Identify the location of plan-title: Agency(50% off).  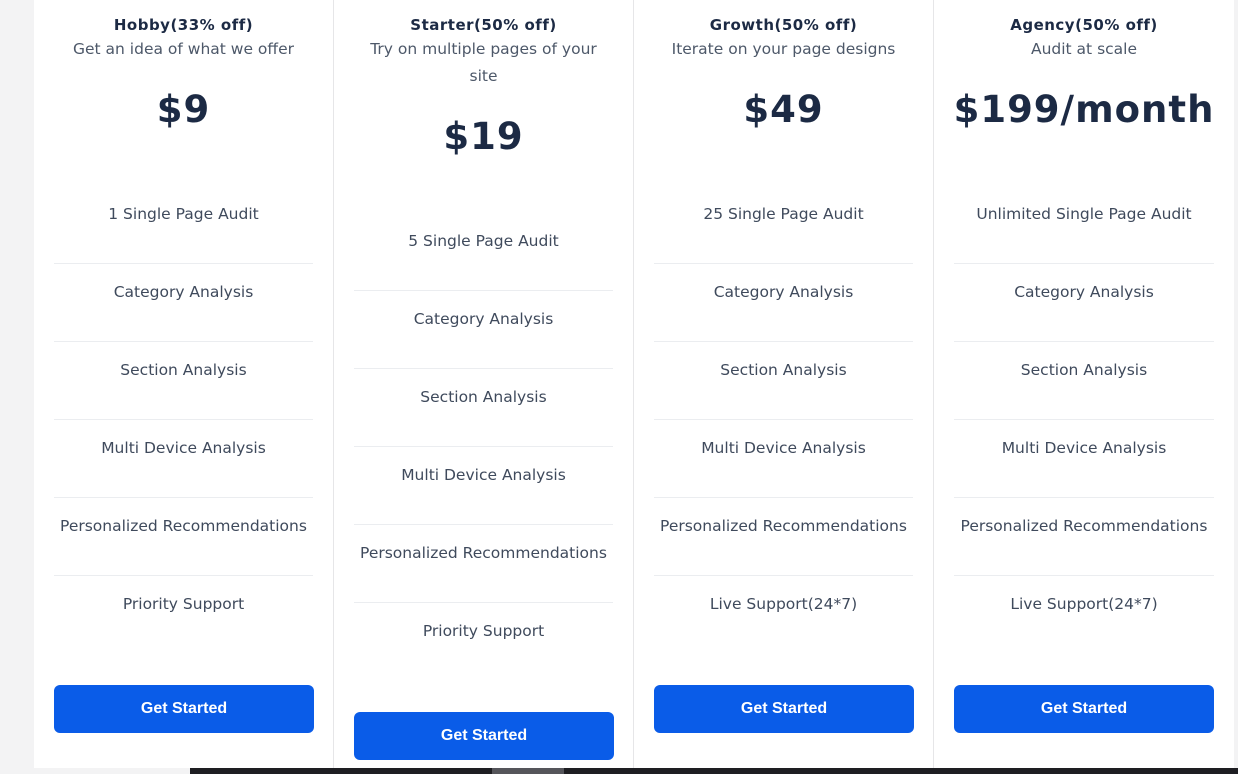
(1084, 25).